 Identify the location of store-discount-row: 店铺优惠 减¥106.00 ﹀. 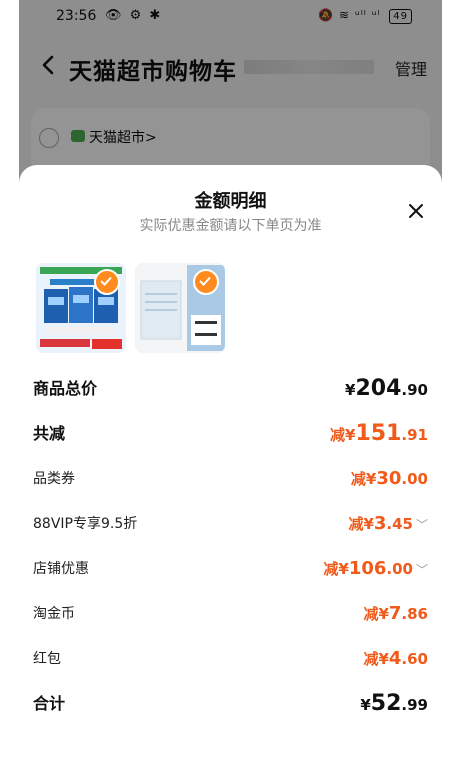
(230, 569).